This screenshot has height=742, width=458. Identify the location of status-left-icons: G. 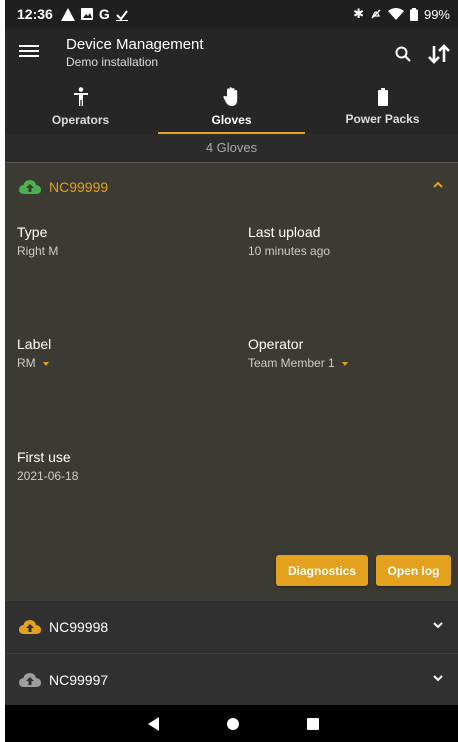
(94, 14).